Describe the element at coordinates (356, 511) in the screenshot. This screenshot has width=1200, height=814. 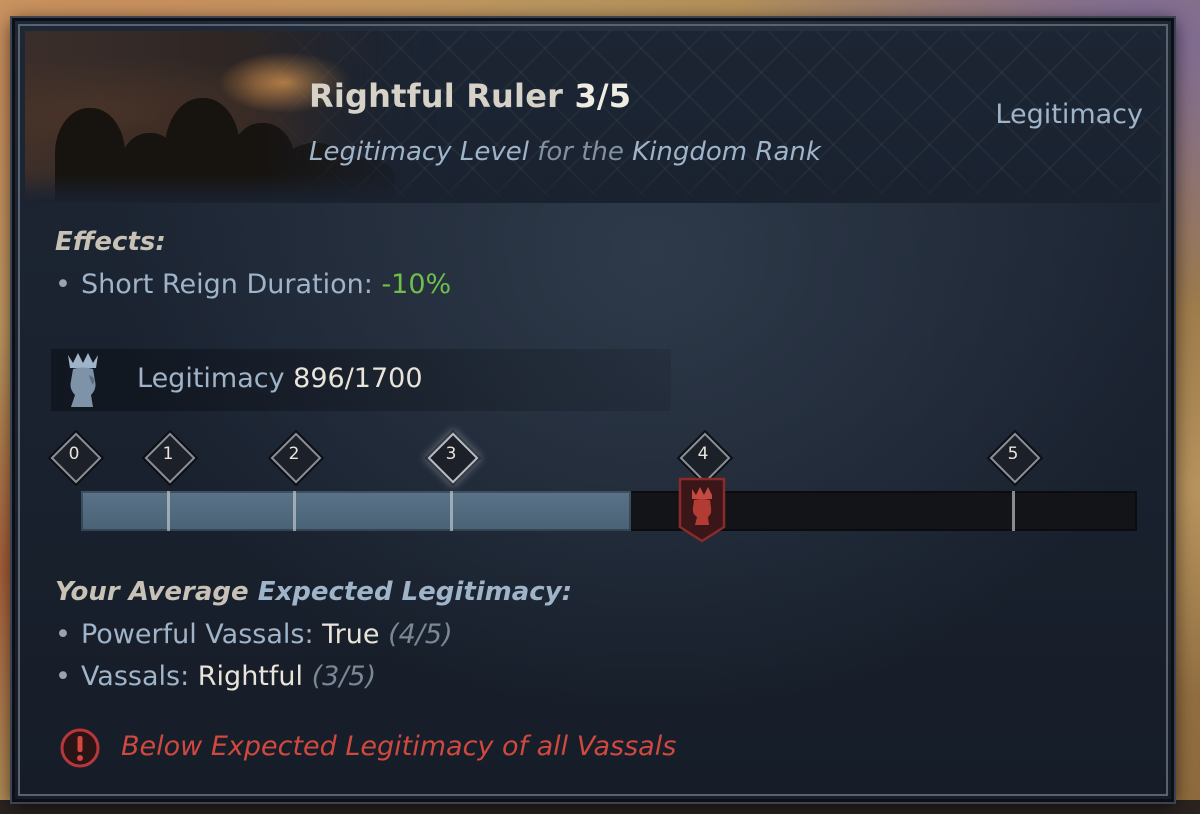
I see `progress-fill` at that location.